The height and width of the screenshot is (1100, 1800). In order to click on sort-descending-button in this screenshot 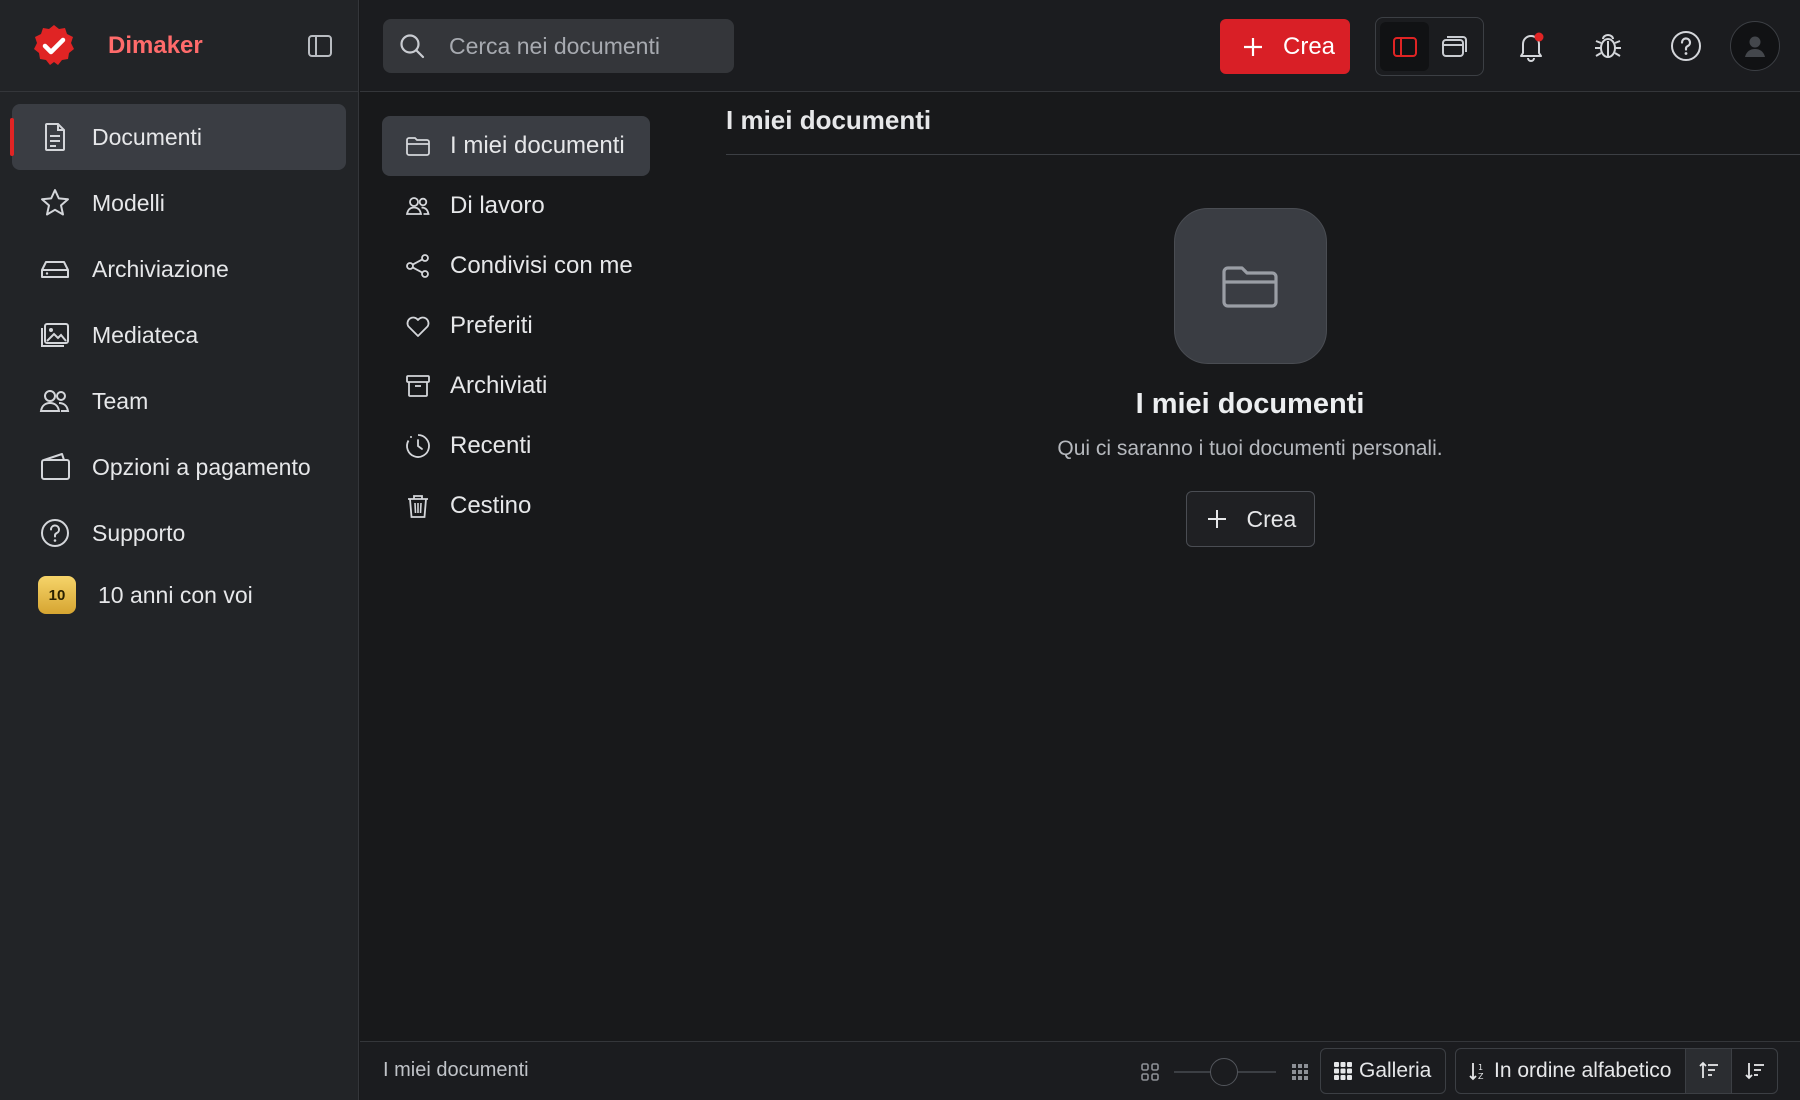, I will do `click(1754, 1071)`.